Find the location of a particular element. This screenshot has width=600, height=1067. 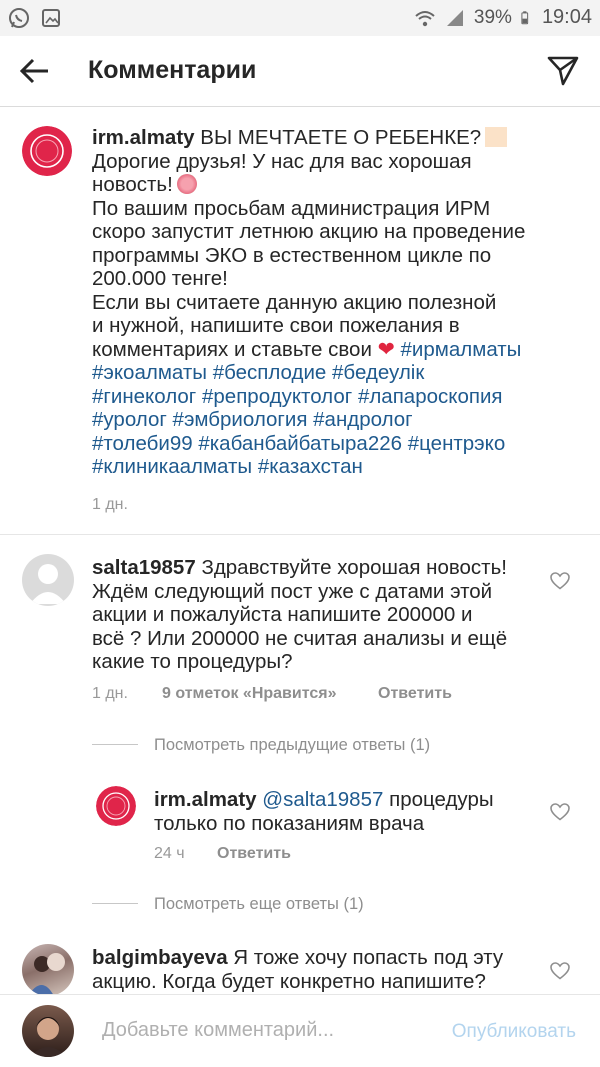

likes-count-link: 9 отметок «Нравится» is located at coordinates (249, 694).